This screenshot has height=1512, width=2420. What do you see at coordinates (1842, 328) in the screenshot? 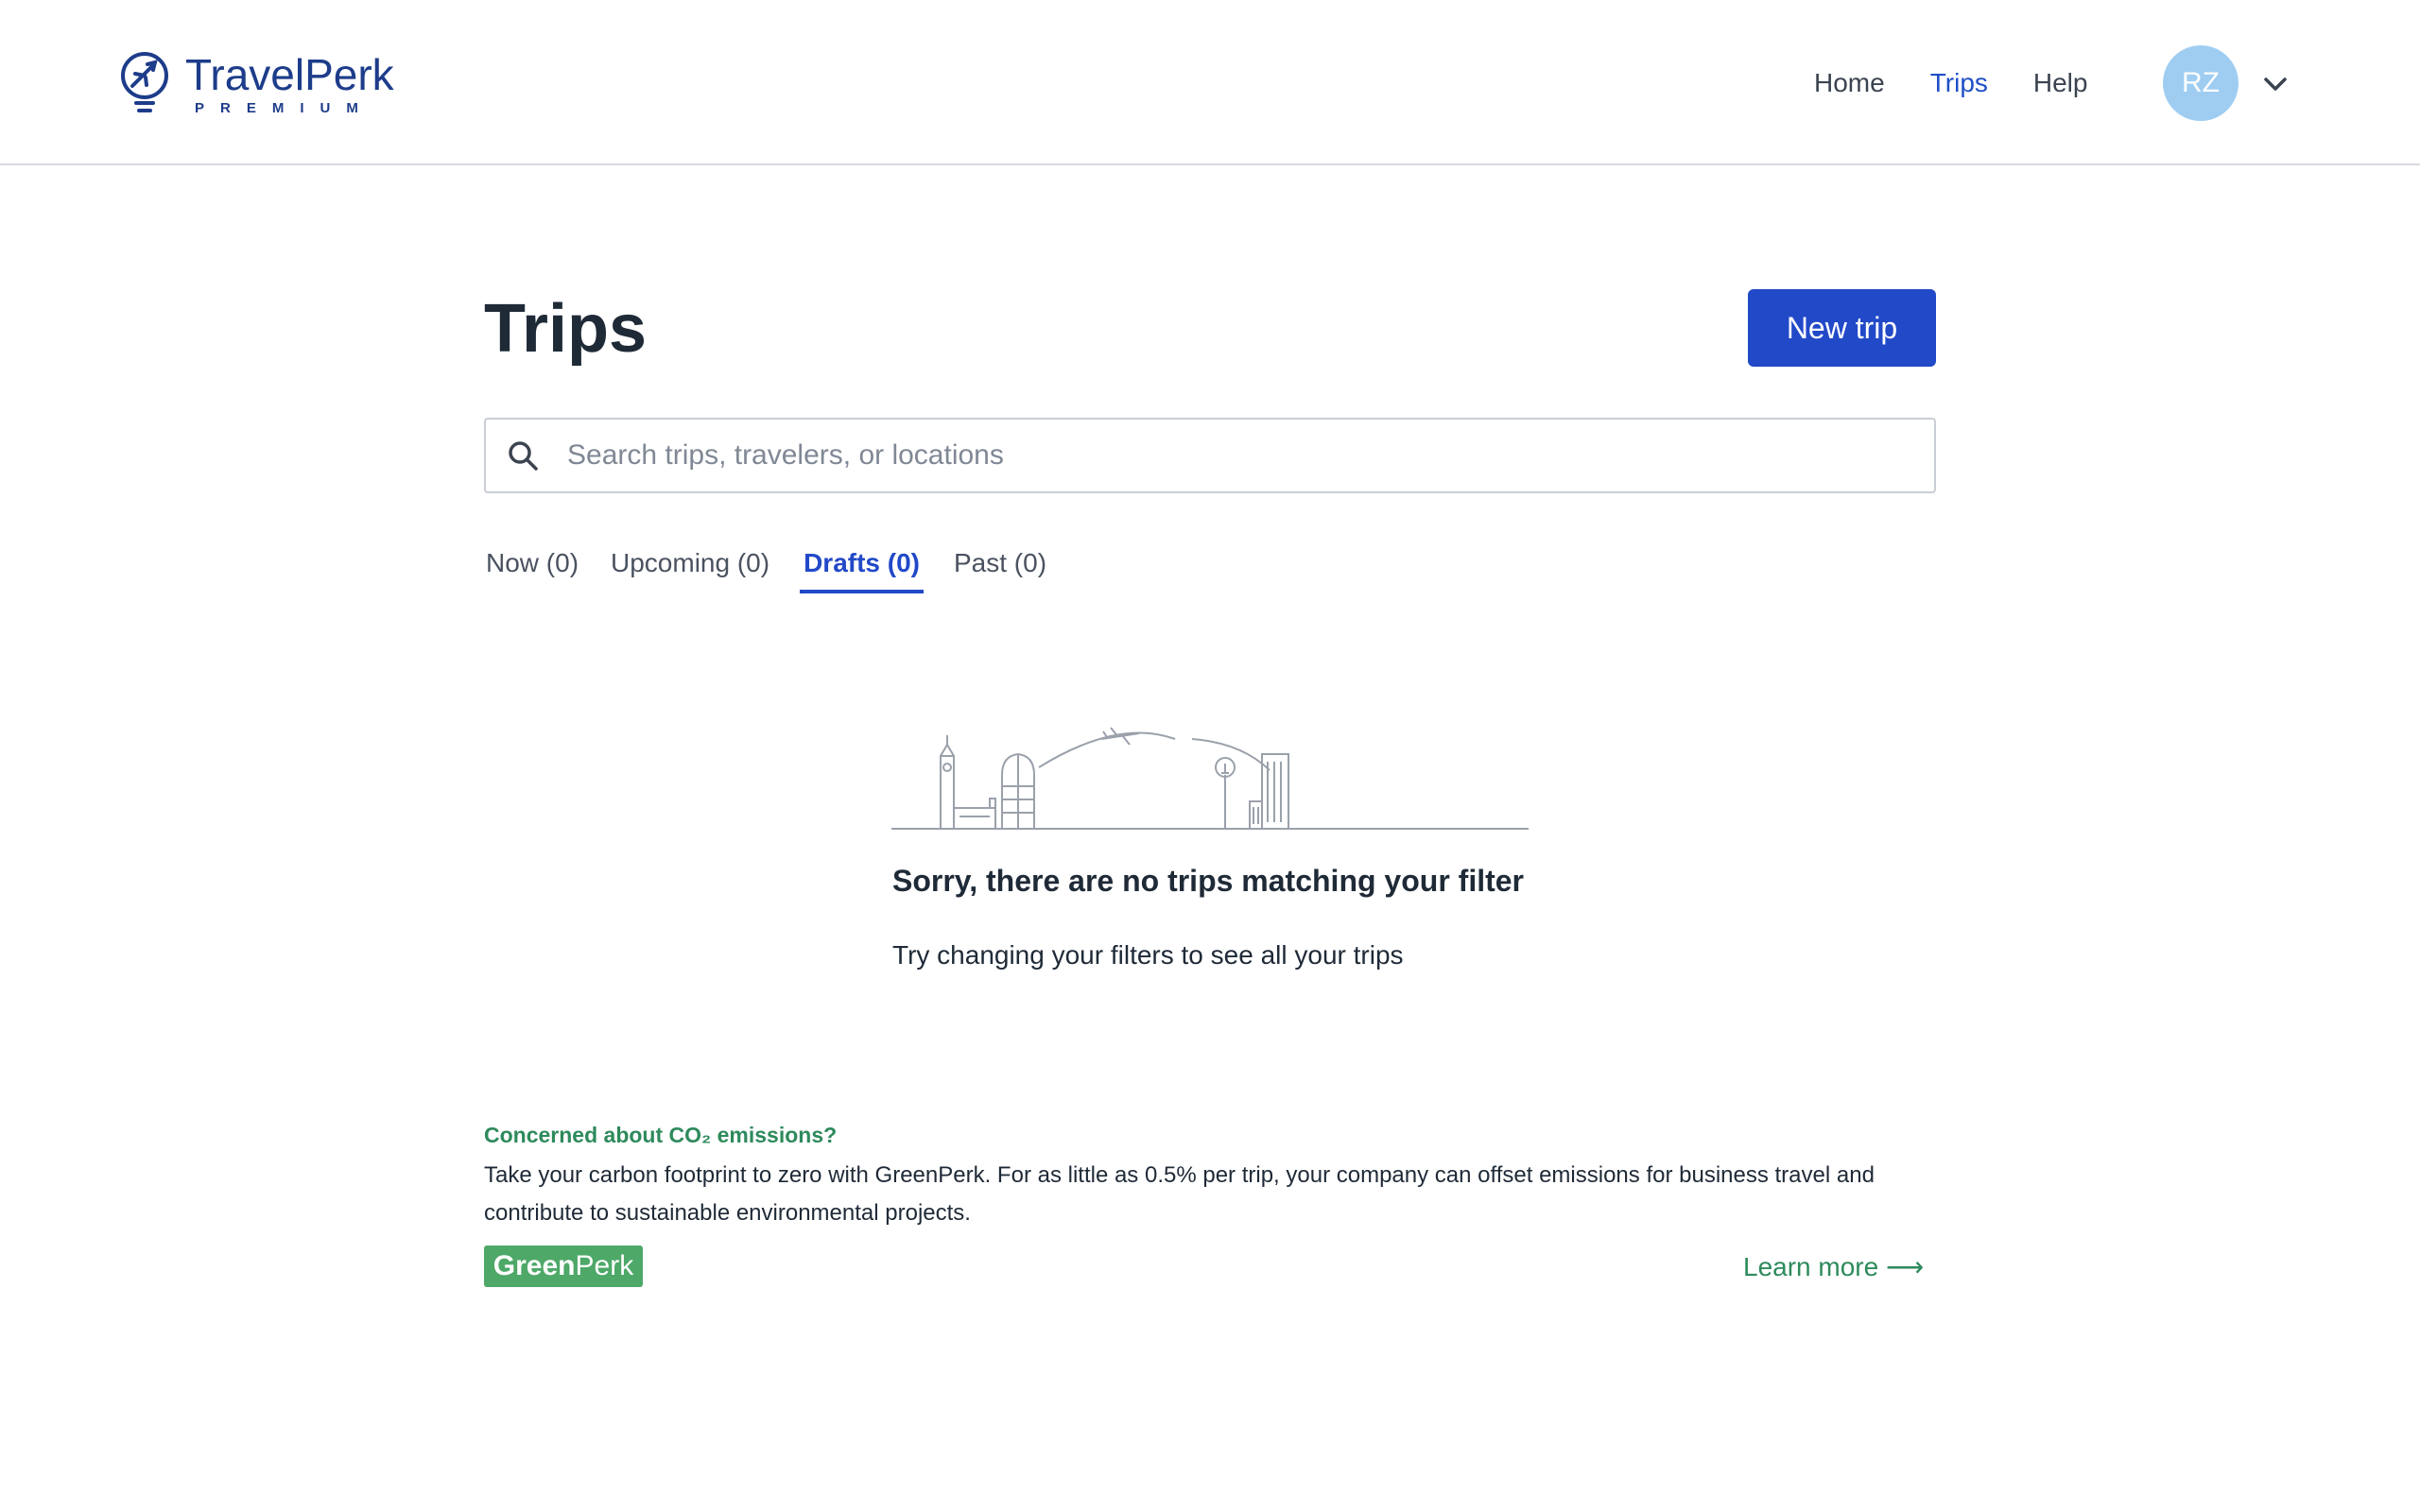
I see `new-trip-button: New trip` at bounding box center [1842, 328].